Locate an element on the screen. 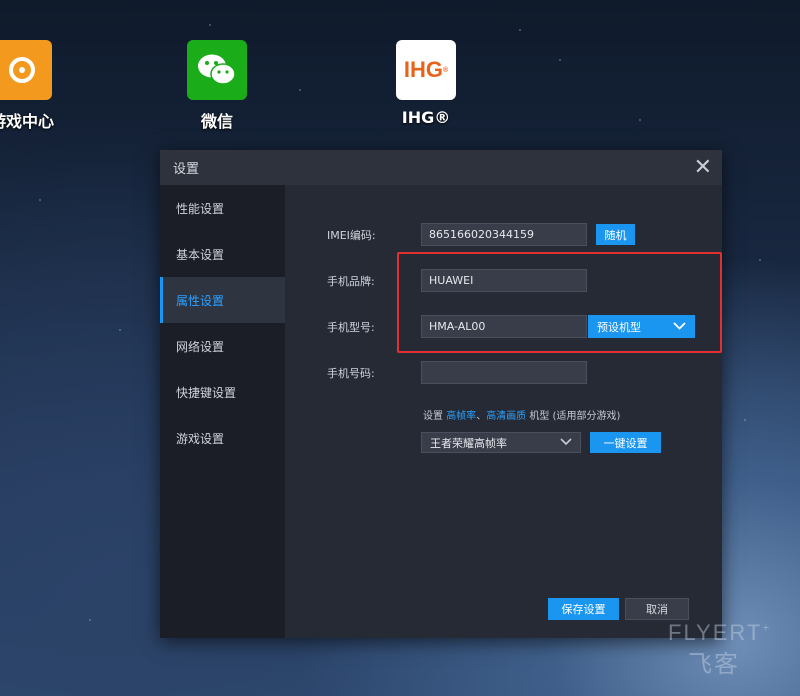 Image resolution: width=800 pixels, height=696 pixels. game-center-icon is located at coordinates (26, 70).